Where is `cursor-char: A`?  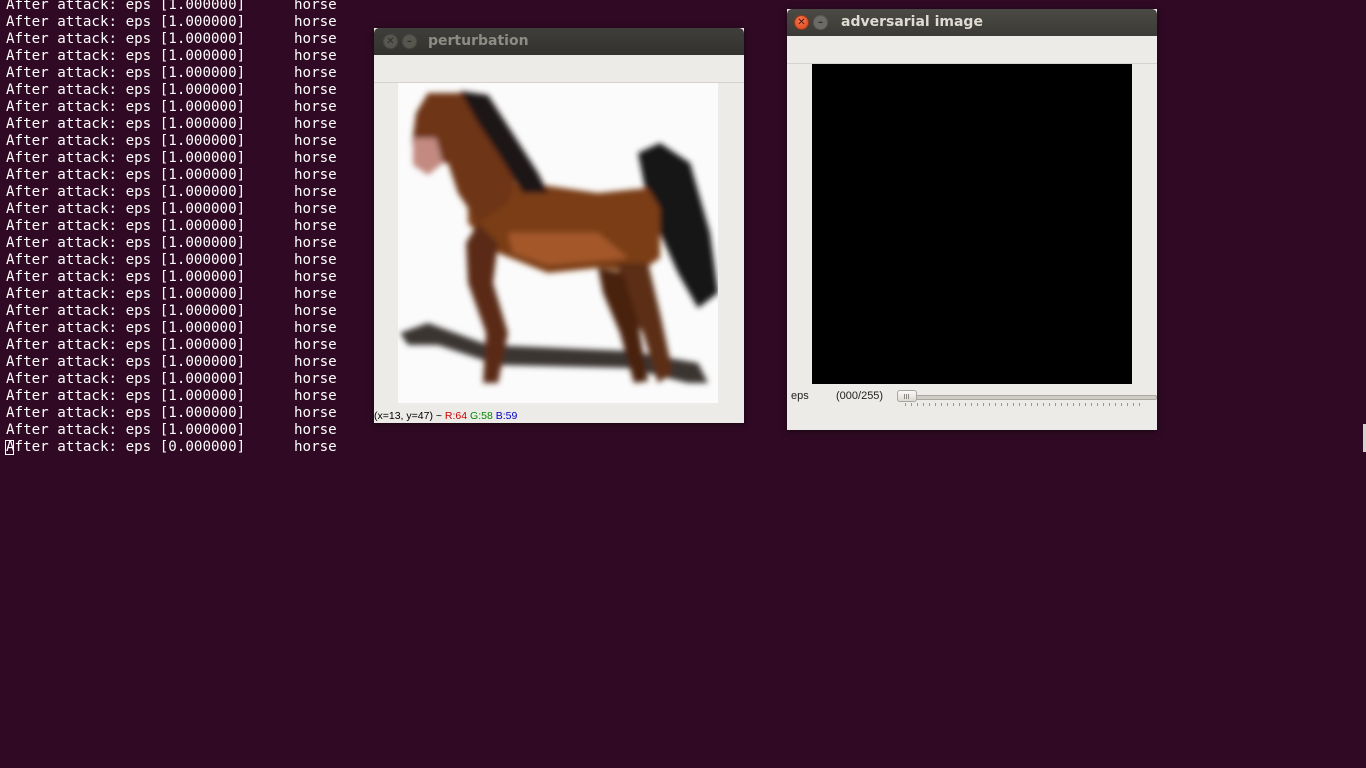
cursor-char: A is located at coordinates (10, 447).